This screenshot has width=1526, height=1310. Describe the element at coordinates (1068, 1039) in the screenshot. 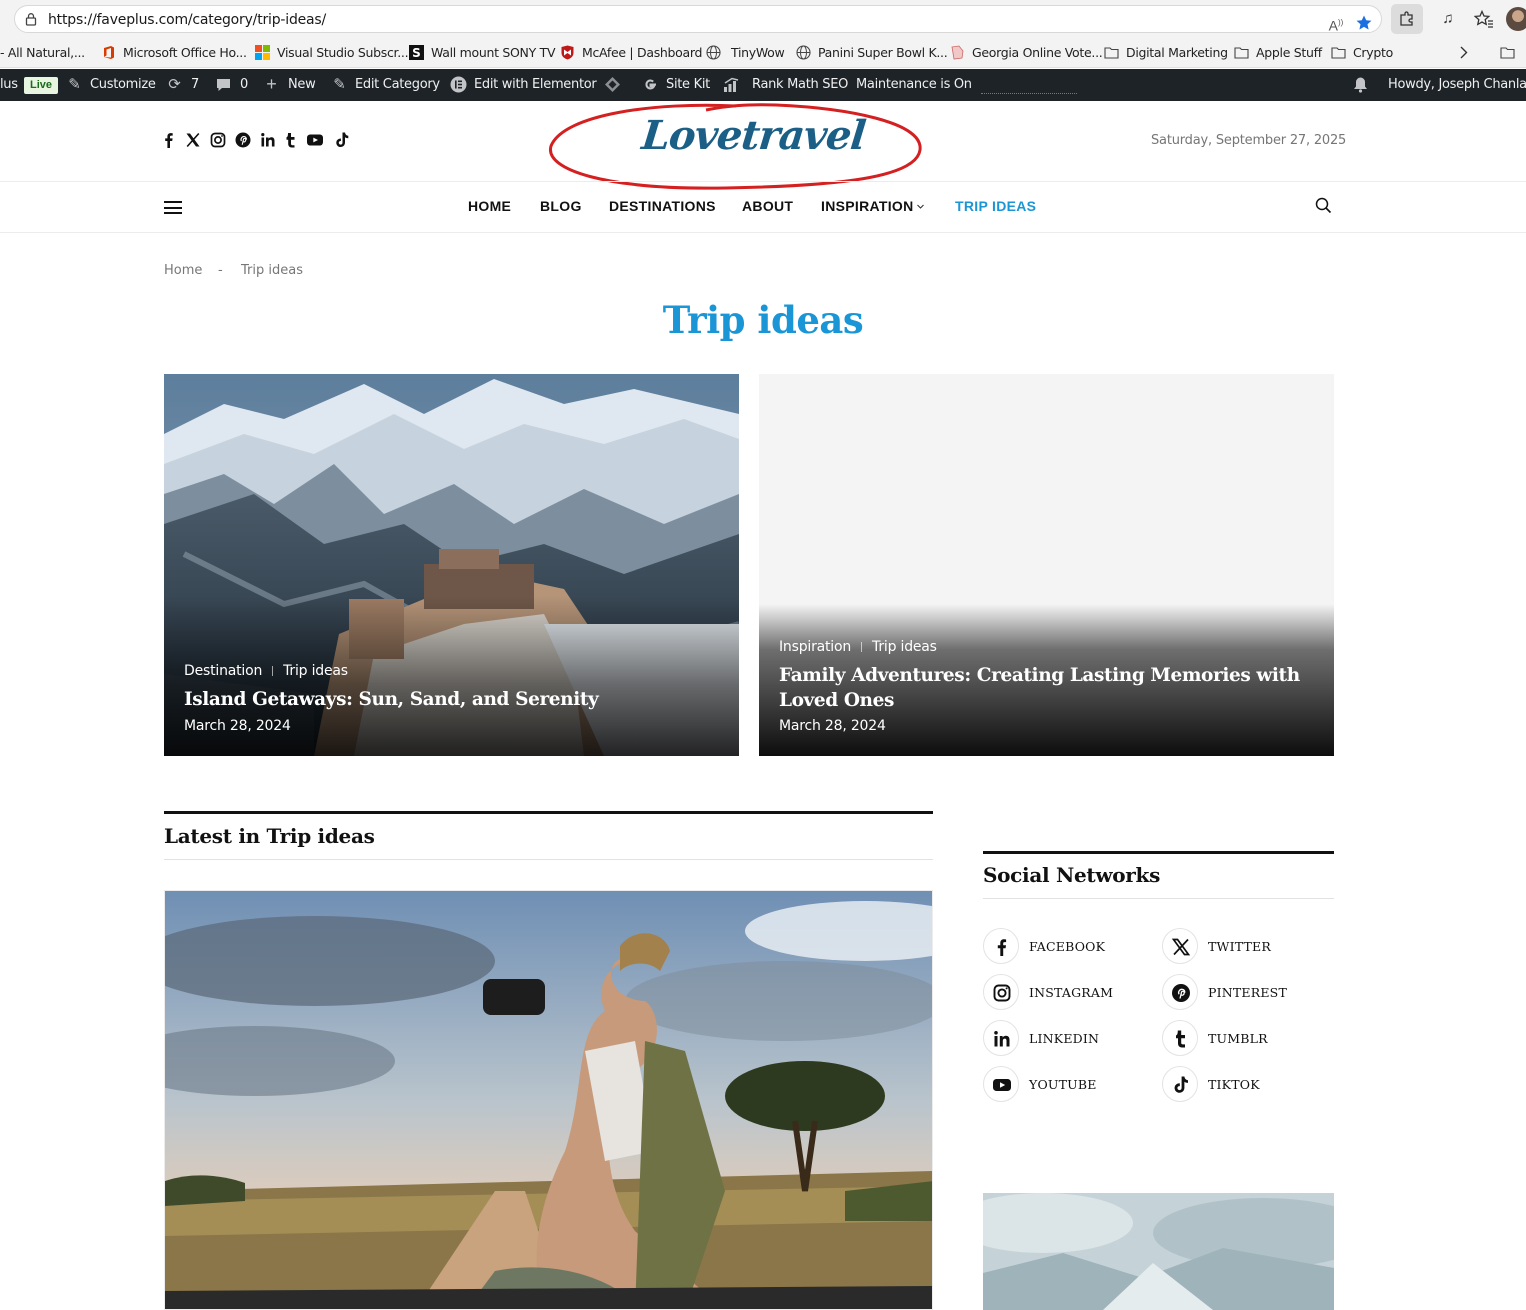

I see `social-linkedin-link: LINKEDIN` at that location.